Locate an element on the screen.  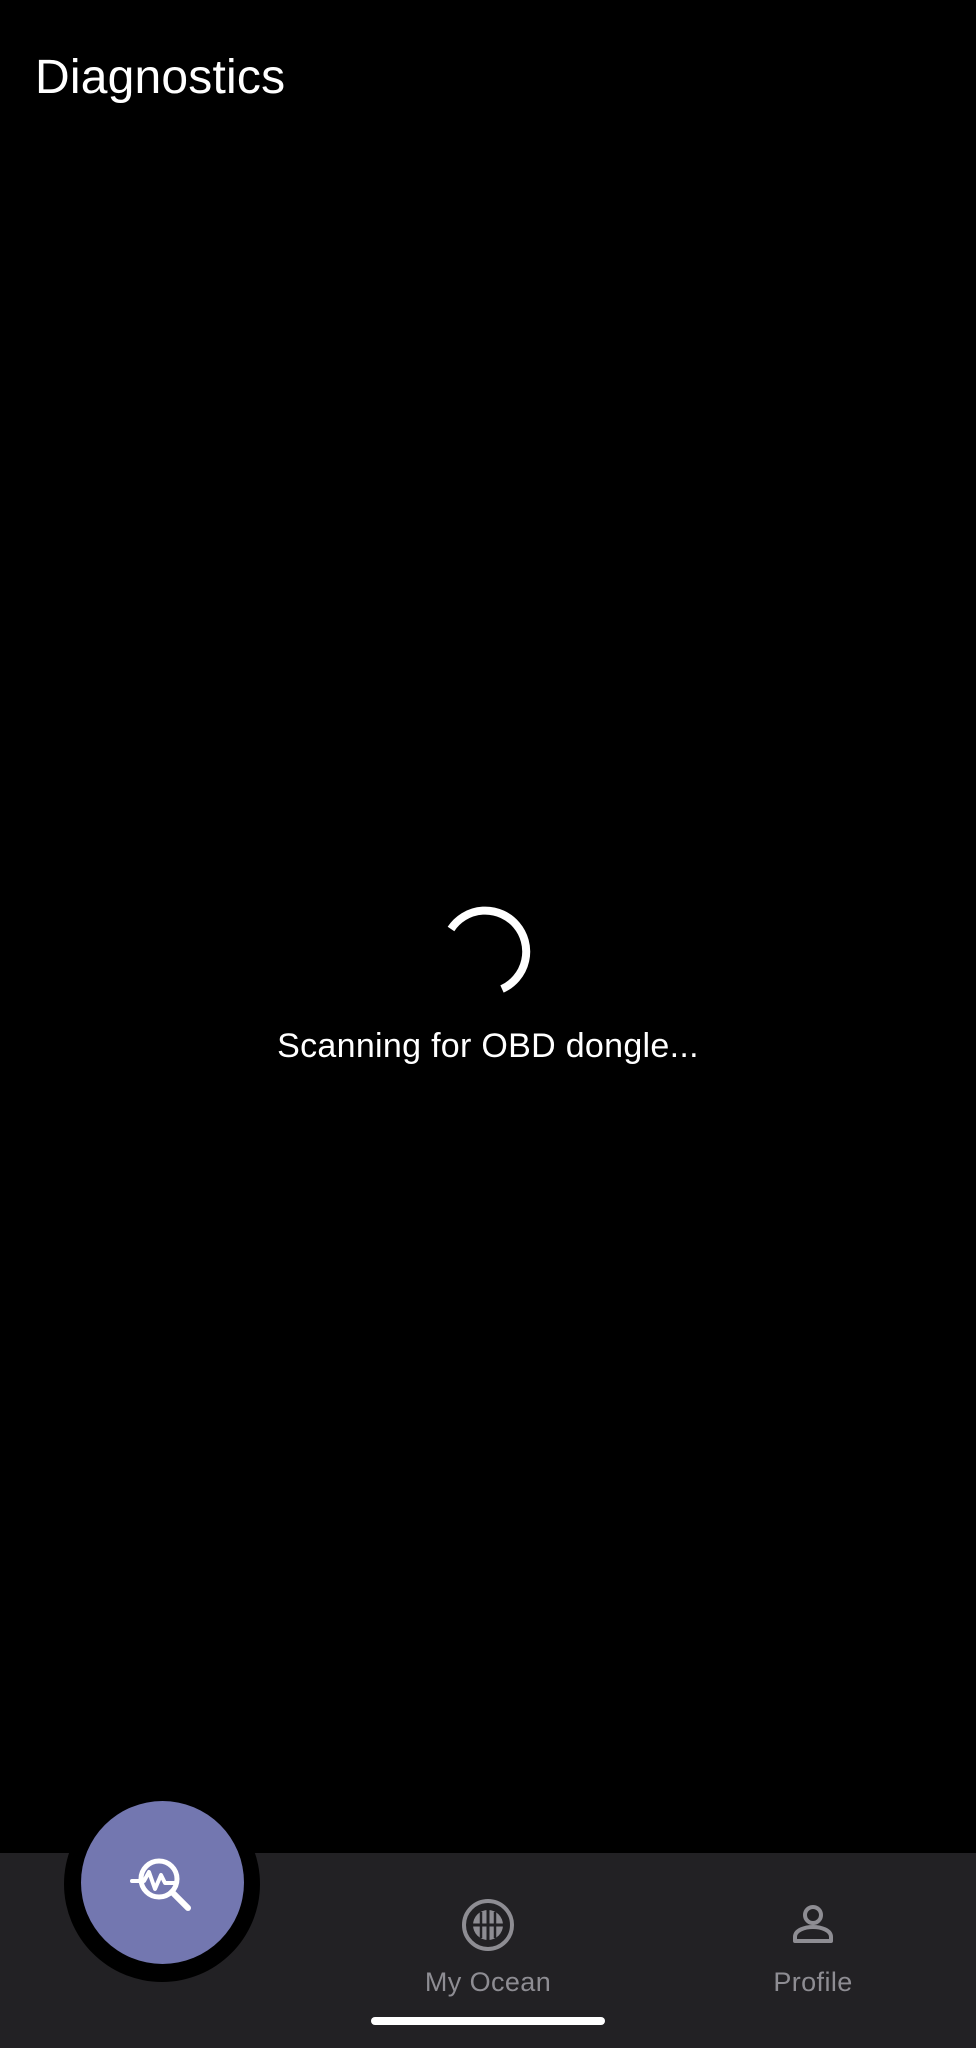
ocean-globe-icon is located at coordinates (488, 1925).